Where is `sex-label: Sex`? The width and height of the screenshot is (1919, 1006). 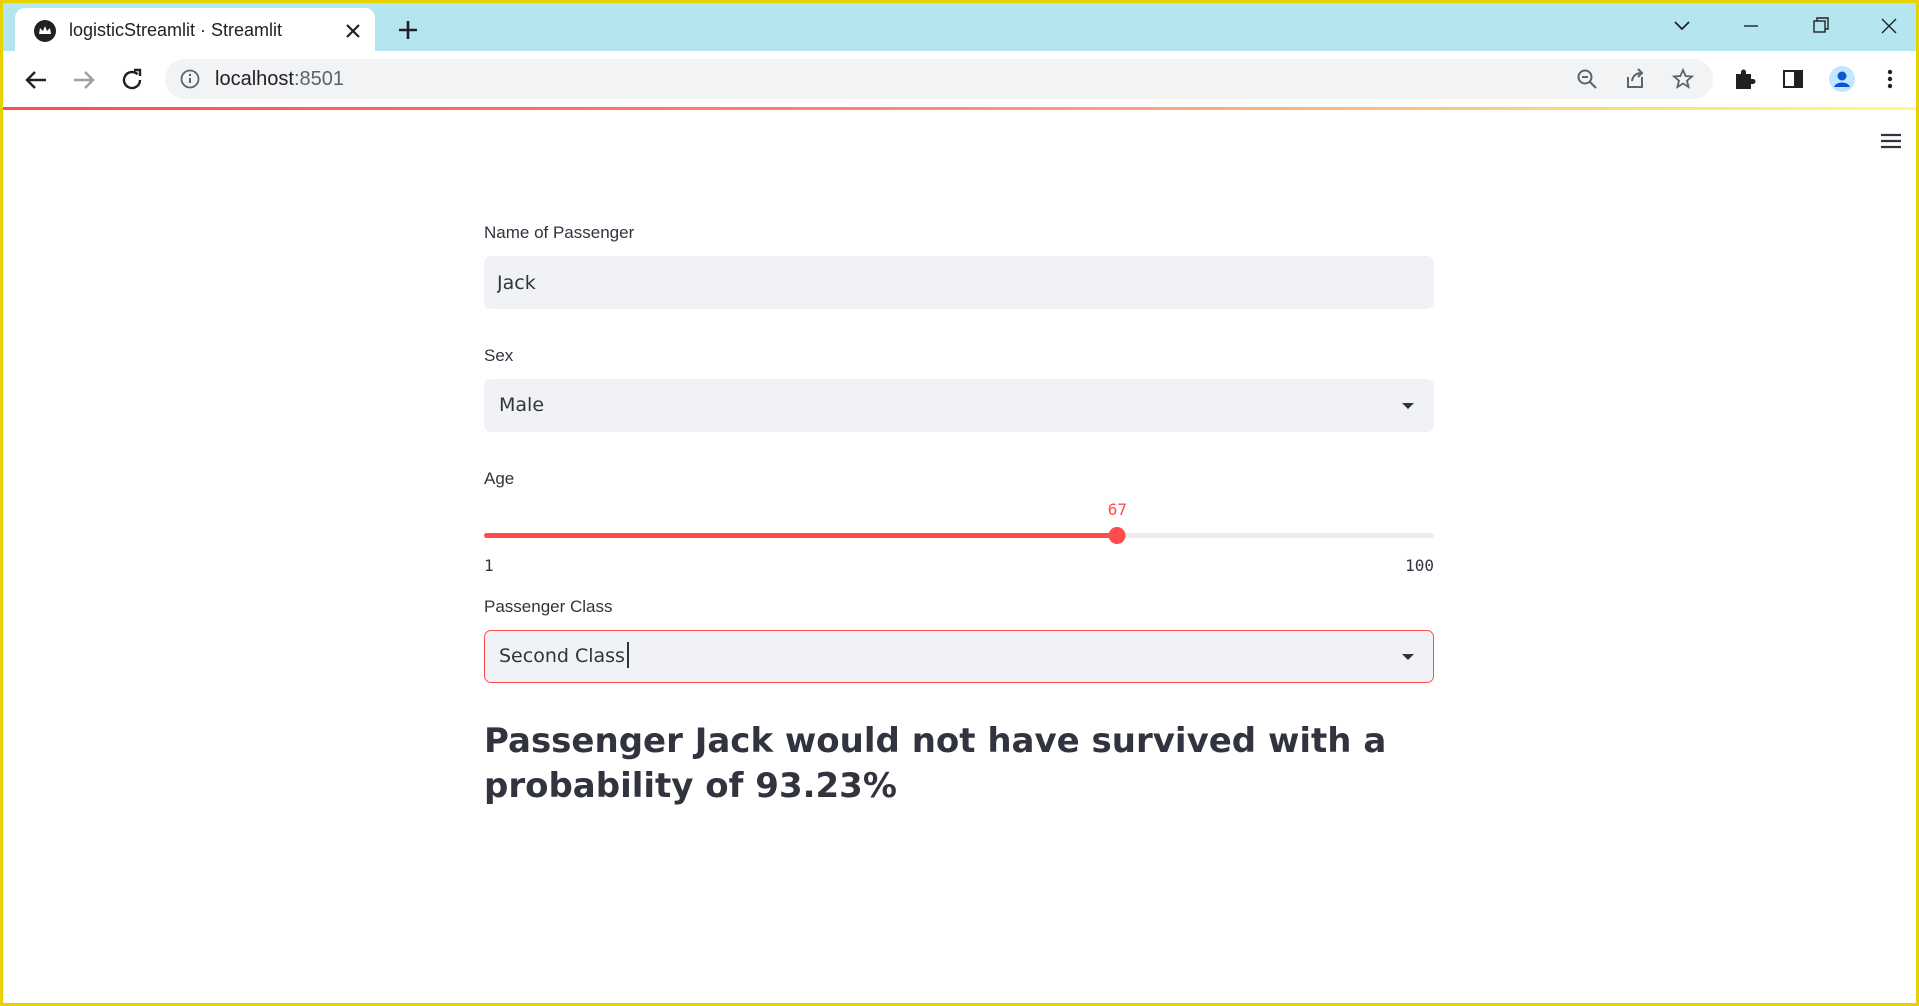 sex-label: Sex is located at coordinates (499, 355).